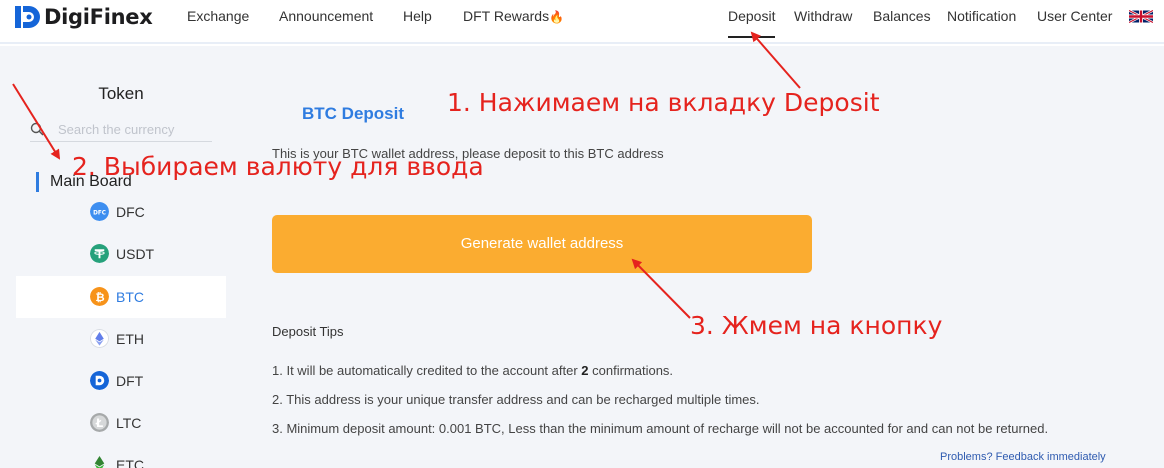  Describe the element at coordinates (1141, 16) in the screenshot. I see `uk-flag-icon` at that location.